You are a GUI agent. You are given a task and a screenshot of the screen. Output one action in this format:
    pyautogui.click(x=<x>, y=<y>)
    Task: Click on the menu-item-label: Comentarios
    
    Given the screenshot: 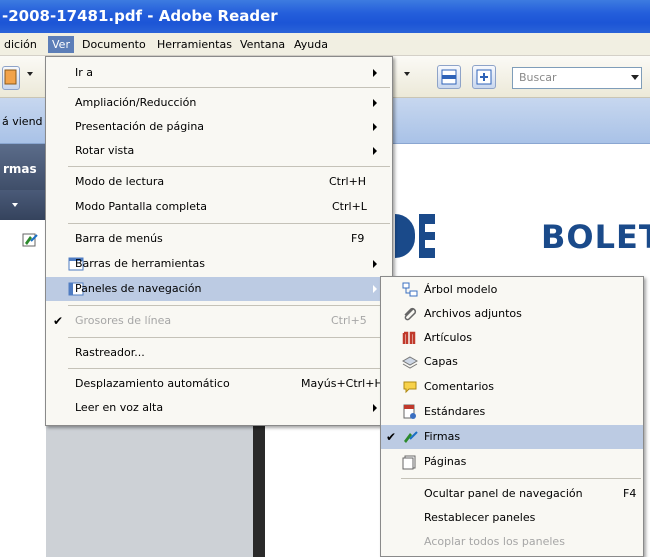 What is the action you would take?
    pyautogui.click(x=459, y=386)
    